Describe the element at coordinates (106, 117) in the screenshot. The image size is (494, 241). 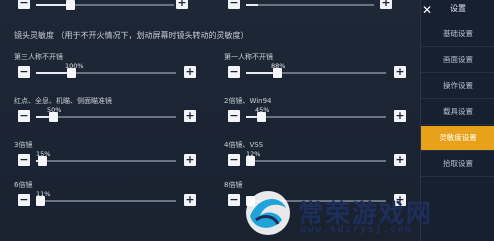
I see `slider-track-red` at that location.